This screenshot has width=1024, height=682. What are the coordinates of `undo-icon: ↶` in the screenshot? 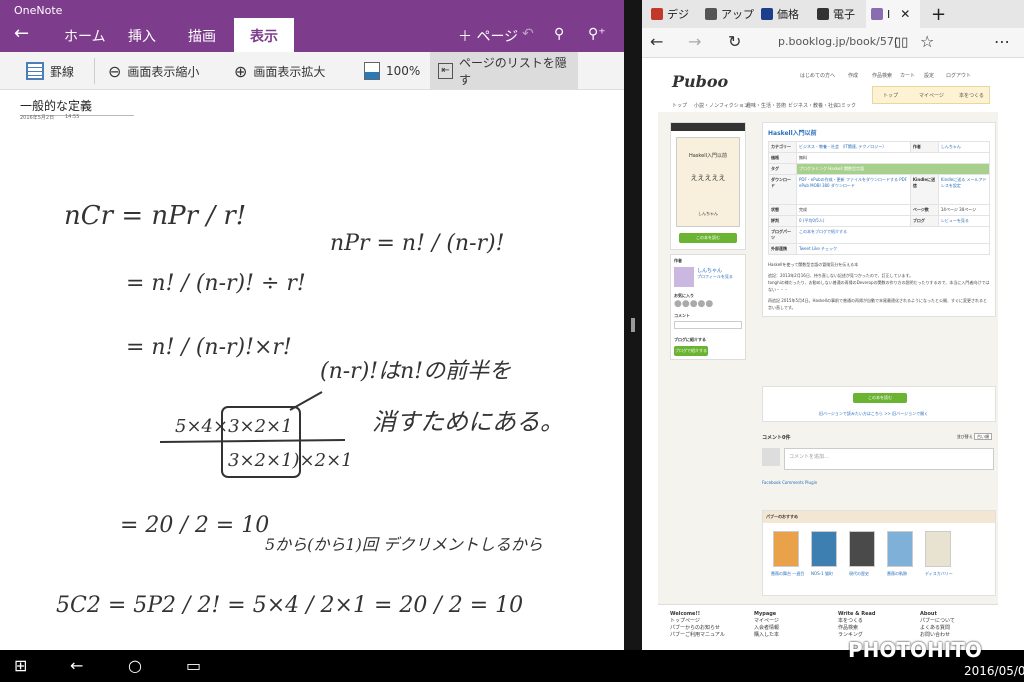 It's located at (528, 34).